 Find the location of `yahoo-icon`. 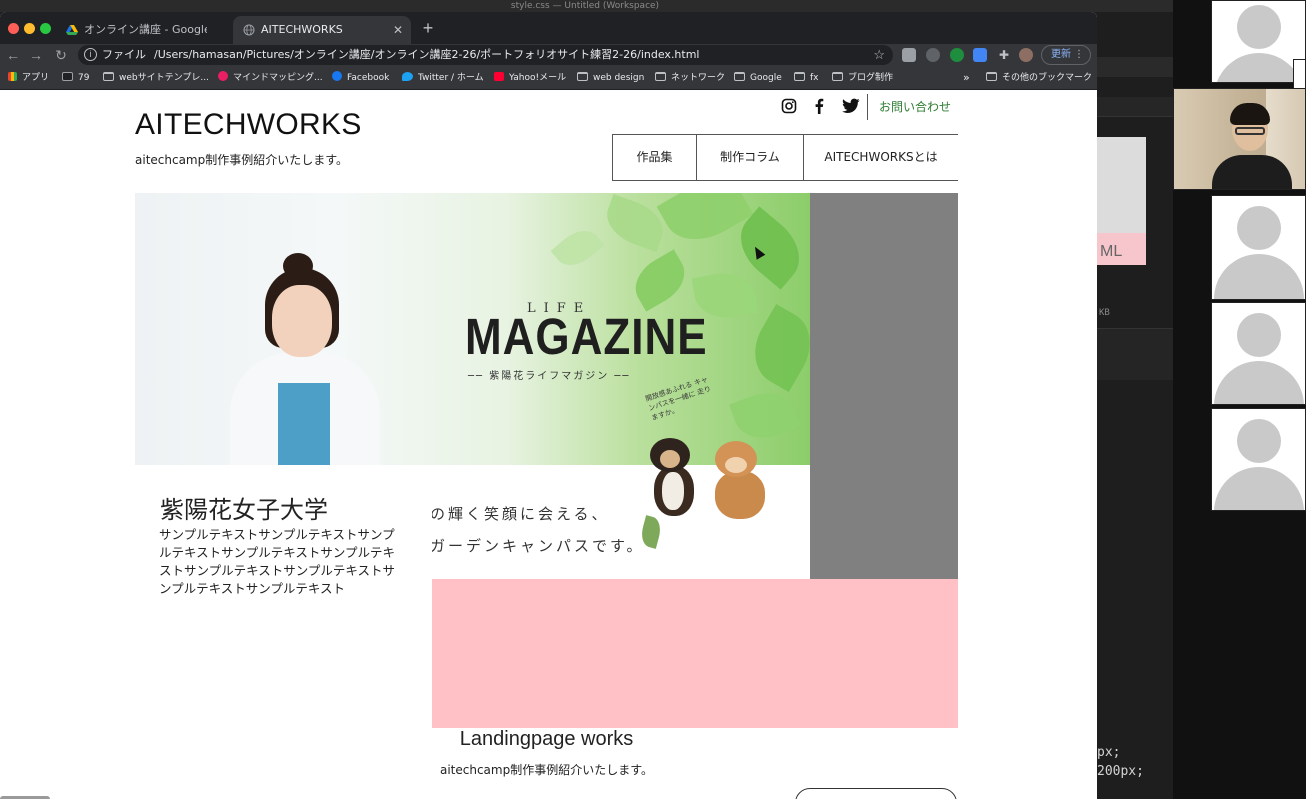

yahoo-icon is located at coordinates (499, 76).